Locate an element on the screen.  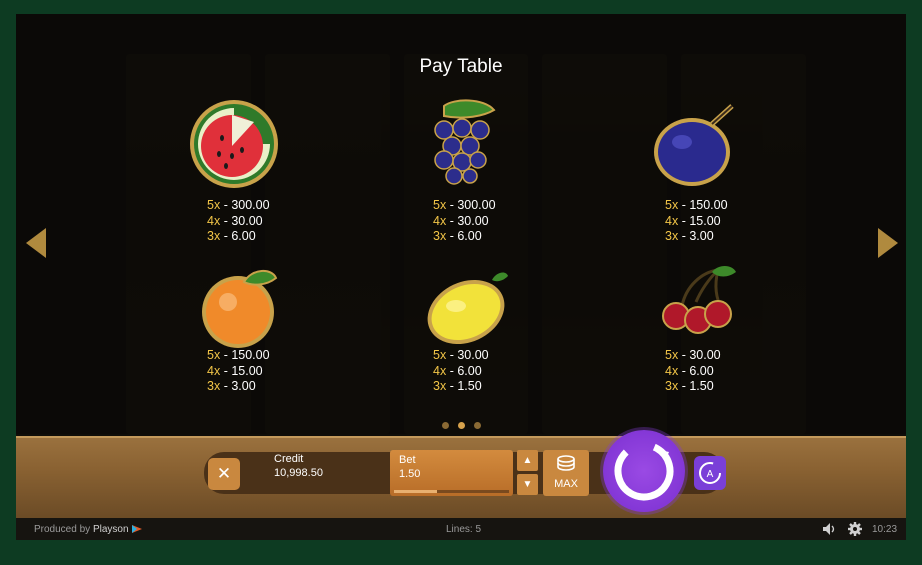
pays-watermelon: 5x - 300.00 4x - 30.00 3x - 6.00 is located at coordinates (238, 221).